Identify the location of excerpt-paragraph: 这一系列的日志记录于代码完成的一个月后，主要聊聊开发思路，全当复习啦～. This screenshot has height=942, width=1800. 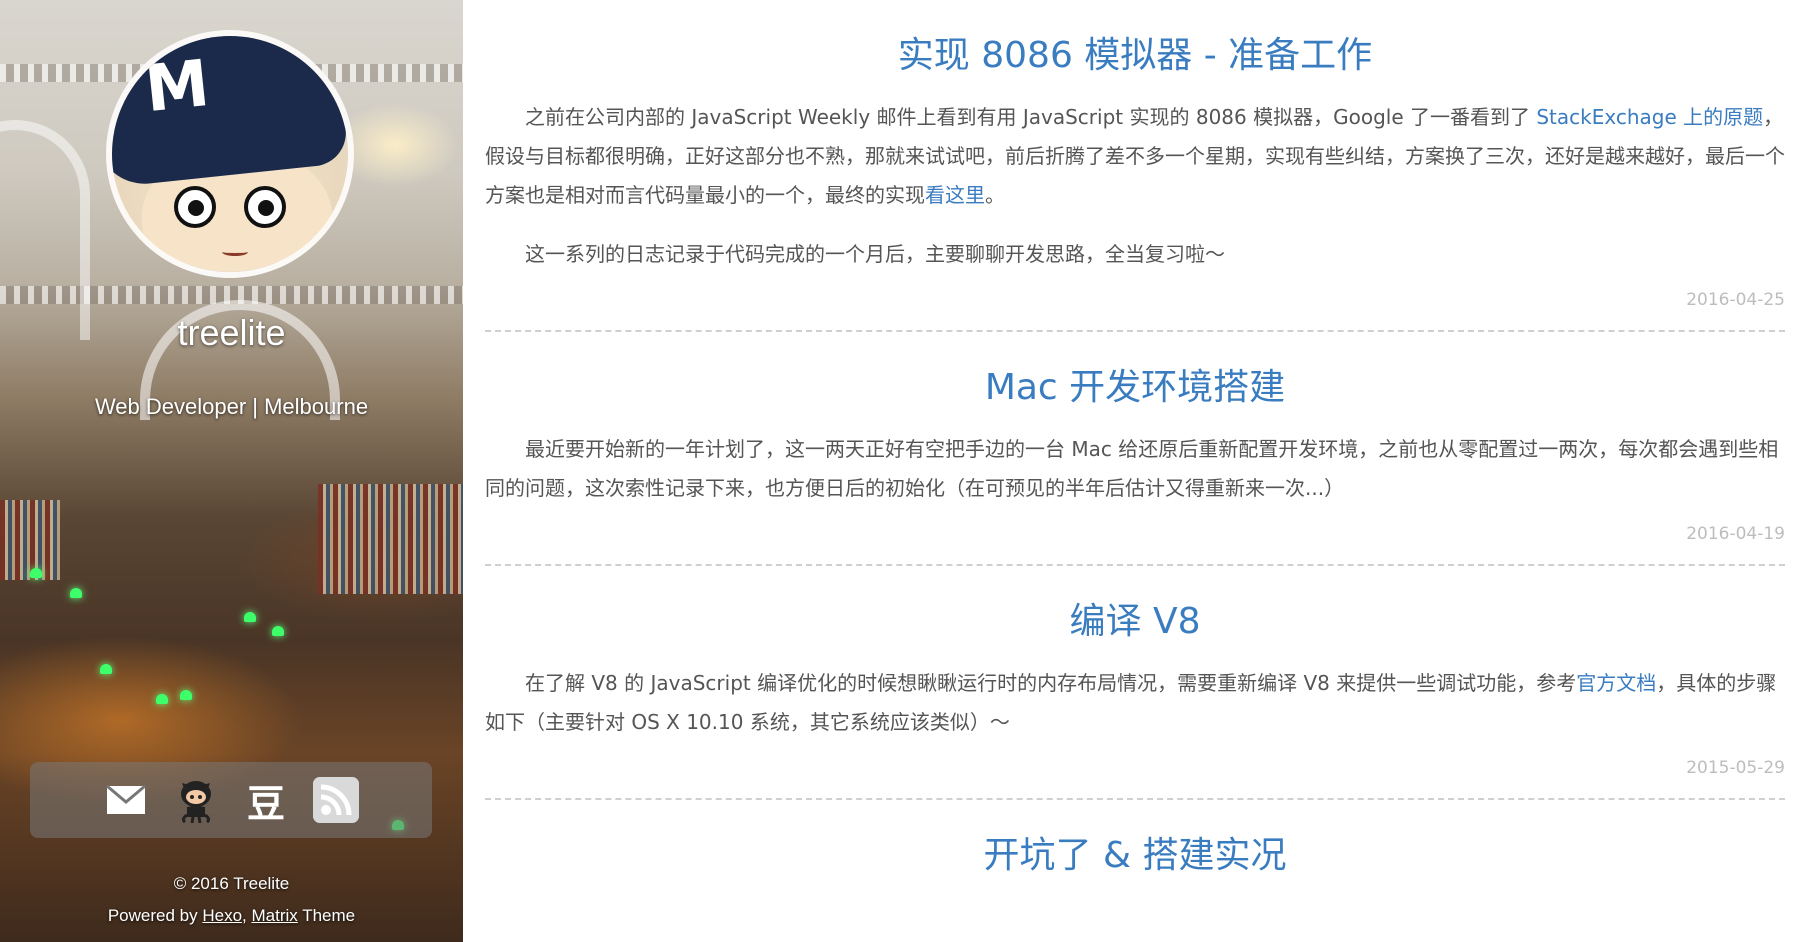
(875, 254).